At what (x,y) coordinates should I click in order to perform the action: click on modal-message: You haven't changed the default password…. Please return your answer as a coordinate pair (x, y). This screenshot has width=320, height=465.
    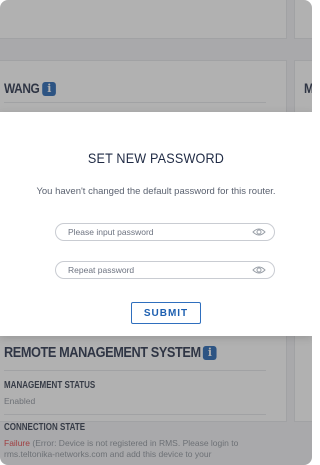
    Looking at the image, I should click on (156, 191).